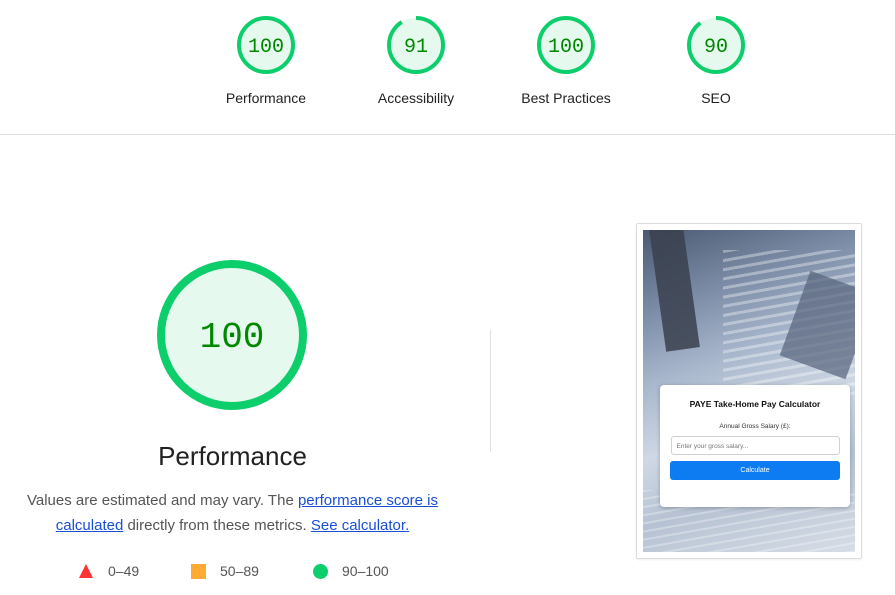  Describe the element at coordinates (266, 98) in the screenshot. I see `gauge-label: Performance` at that location.